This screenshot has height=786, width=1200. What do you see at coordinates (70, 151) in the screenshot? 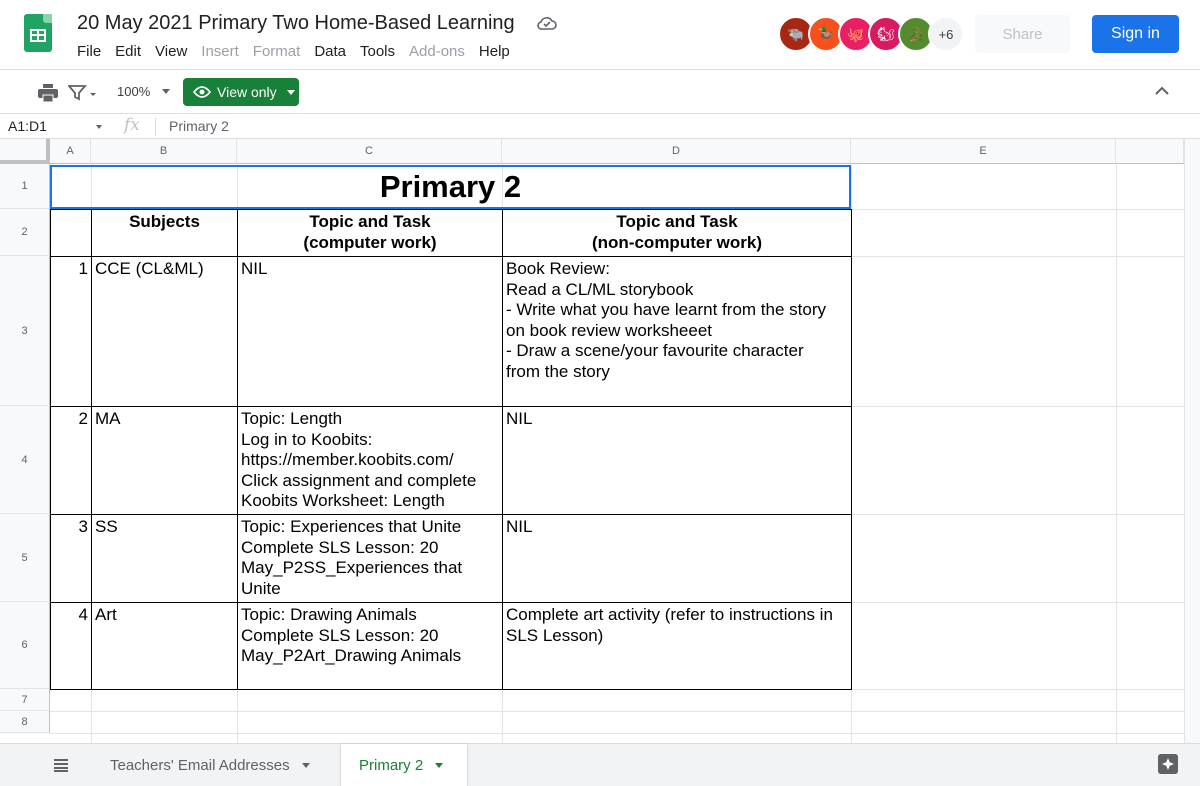
I see `column-header-a: A` at bounding box center [70, 151].